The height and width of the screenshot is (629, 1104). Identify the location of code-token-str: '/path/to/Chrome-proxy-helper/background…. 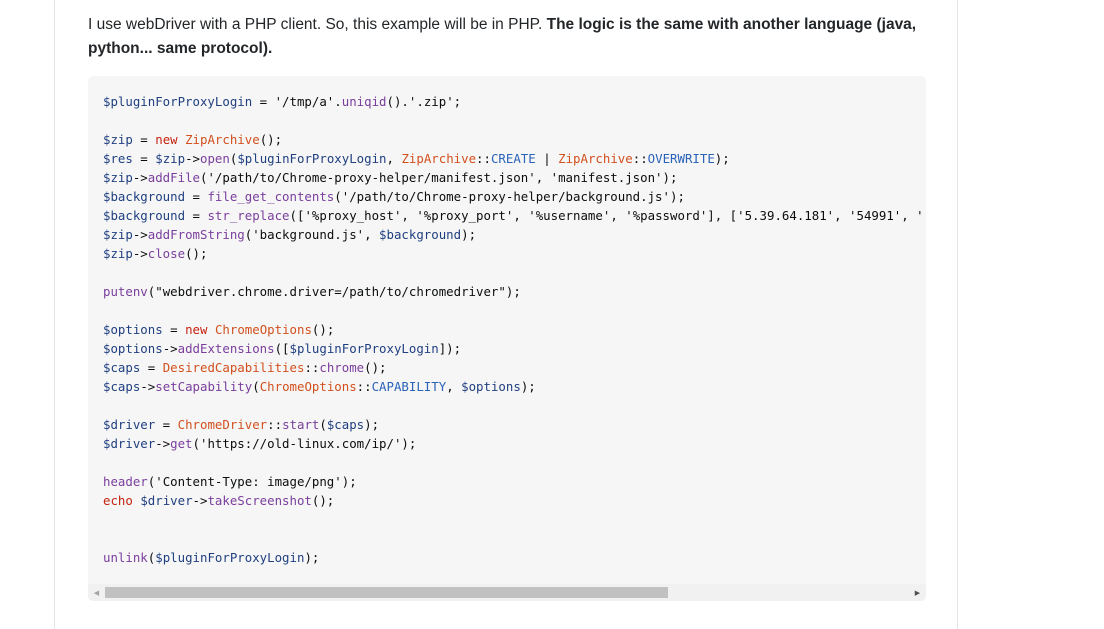
(505, 196).